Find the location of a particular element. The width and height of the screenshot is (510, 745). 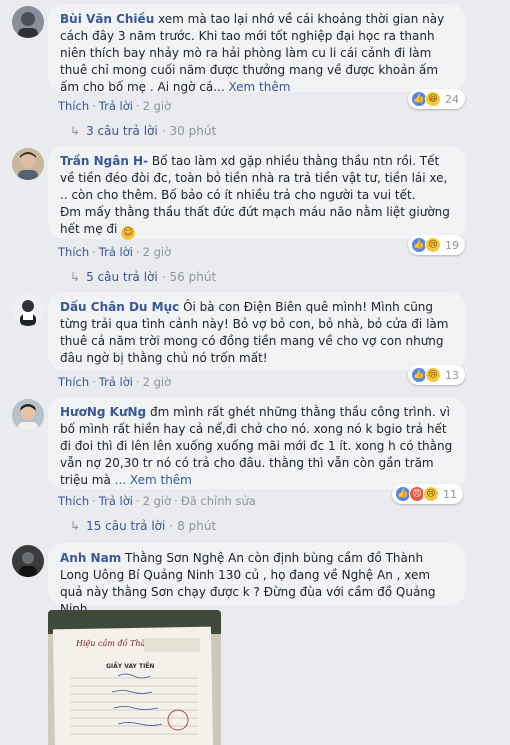

comment-actions: Thích · Trả lời · 2 giờ · Đã chỉnh sửa is located at coordinates (157, 501).